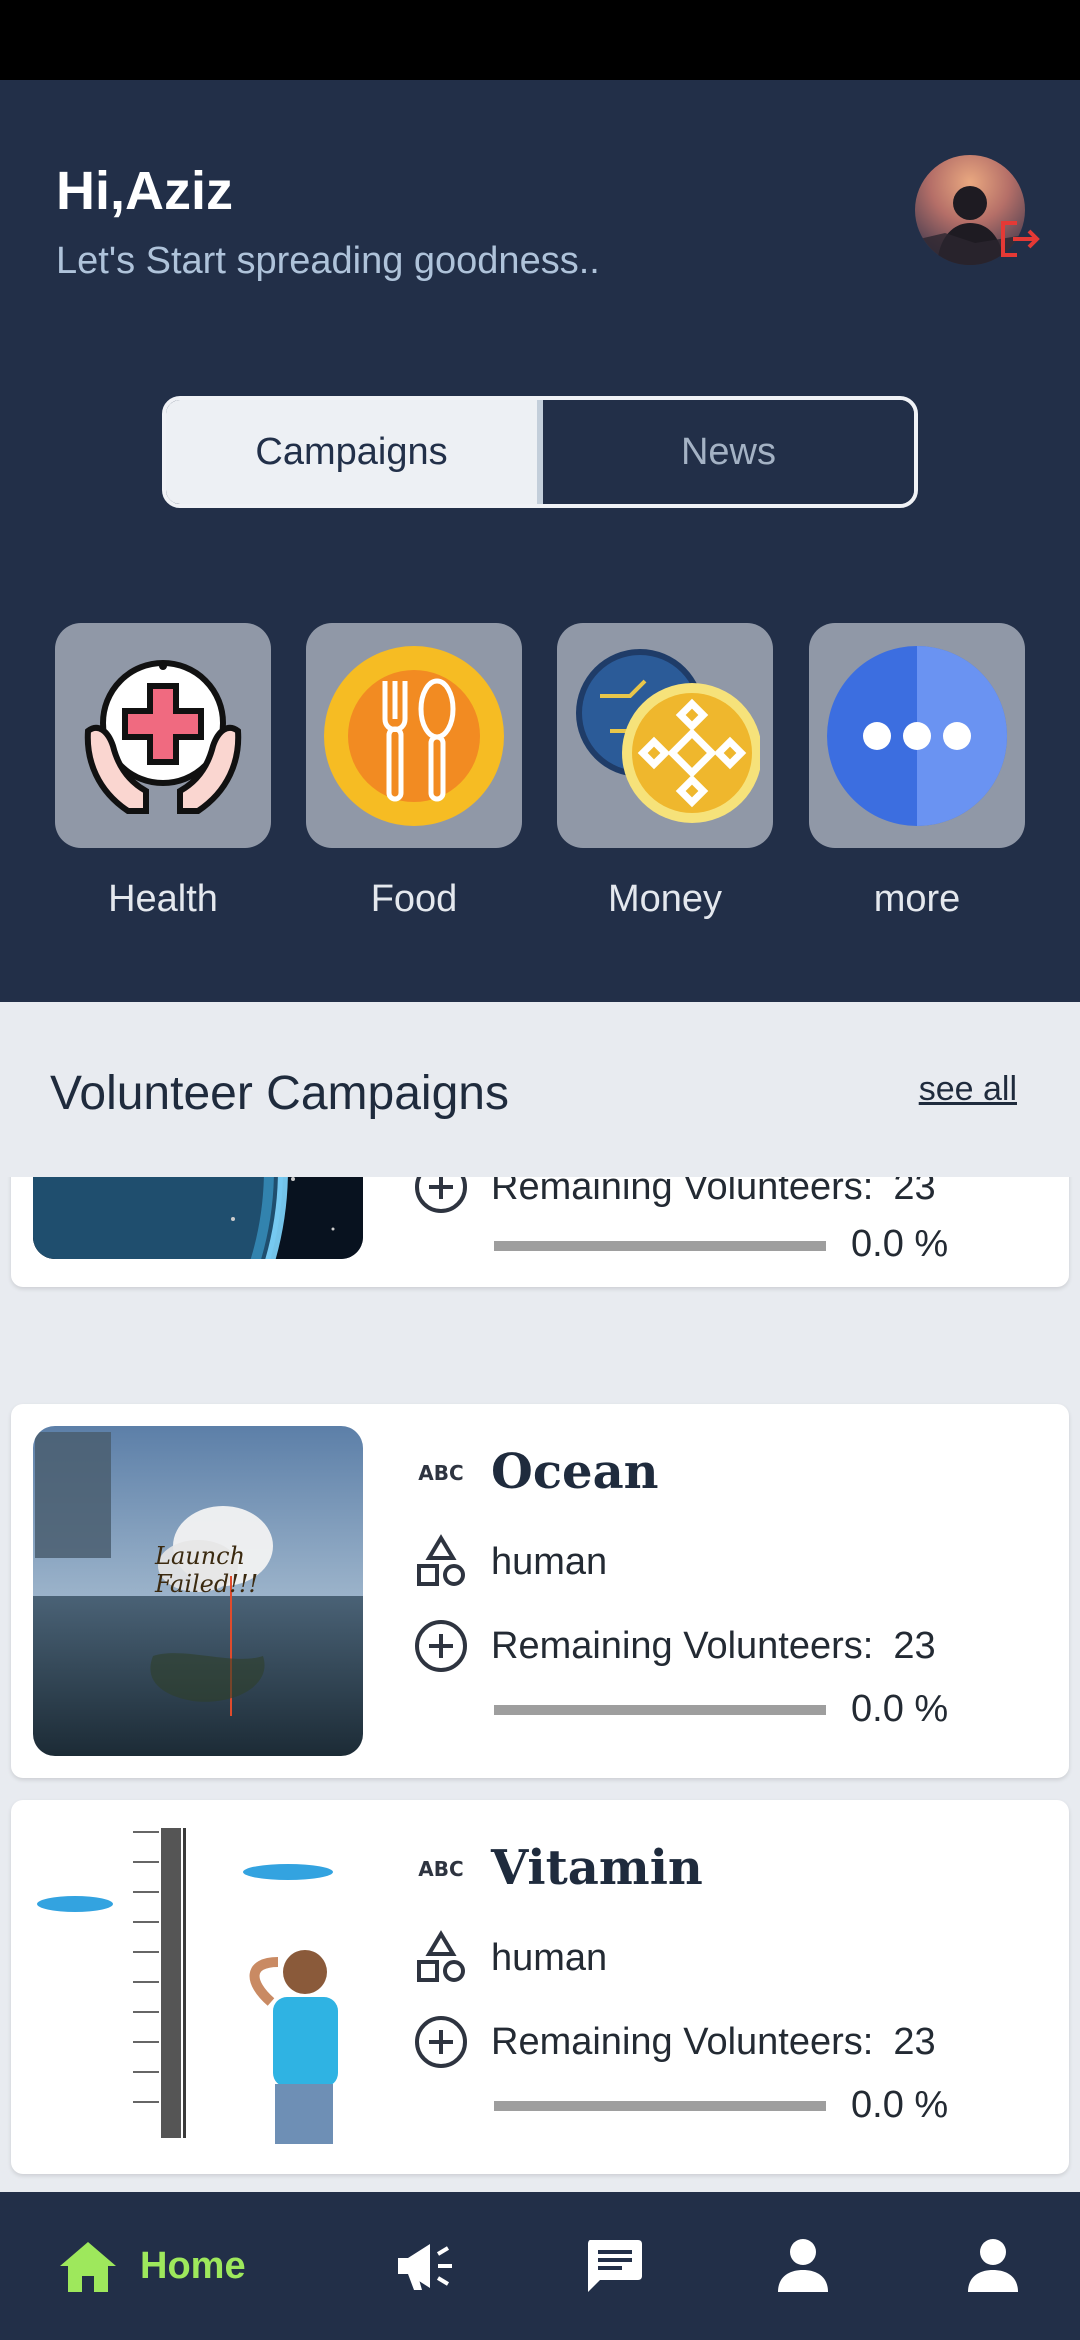 This screenshot has height=2340, width=1080. What do you see at coordinates (668, 735) in the screenshot?
I see `coin-icon` at bounding box center [668, 735].